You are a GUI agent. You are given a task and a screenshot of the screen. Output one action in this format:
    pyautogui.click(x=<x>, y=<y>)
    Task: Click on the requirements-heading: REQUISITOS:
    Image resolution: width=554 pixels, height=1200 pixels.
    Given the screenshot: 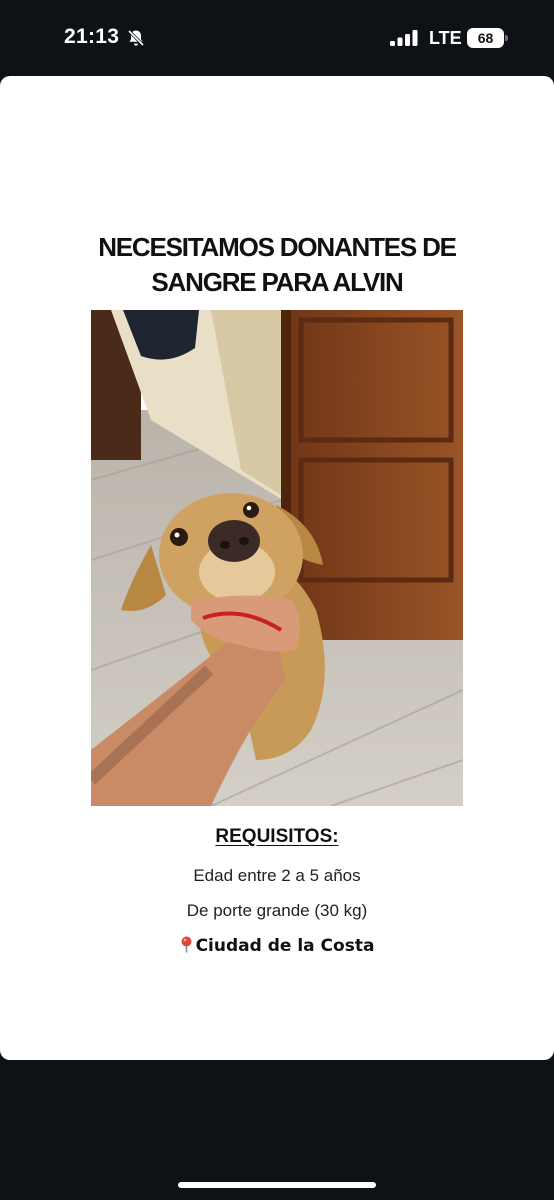 What is the action you would take?
    pyautogui.click(x=277, y=836)
    